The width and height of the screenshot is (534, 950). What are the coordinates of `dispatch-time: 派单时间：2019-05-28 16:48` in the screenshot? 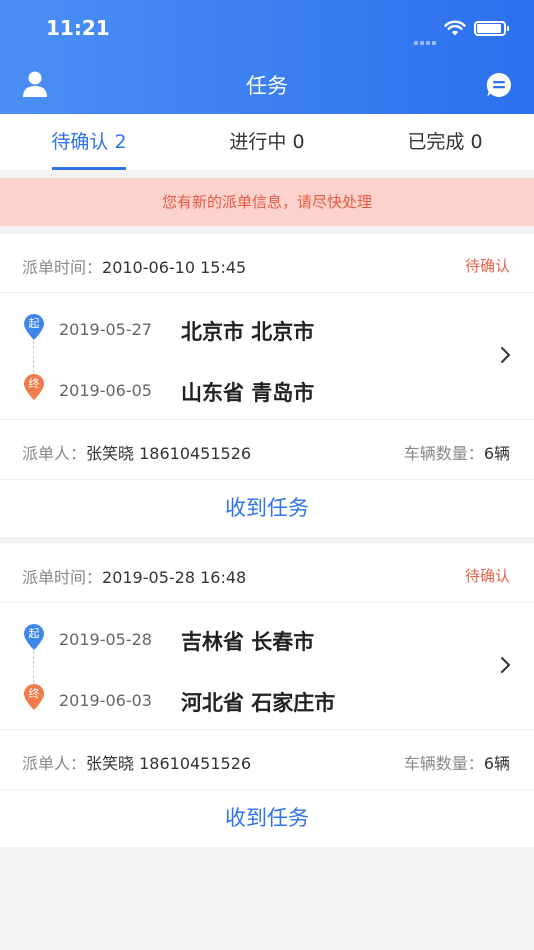 It's located at (134, 576).